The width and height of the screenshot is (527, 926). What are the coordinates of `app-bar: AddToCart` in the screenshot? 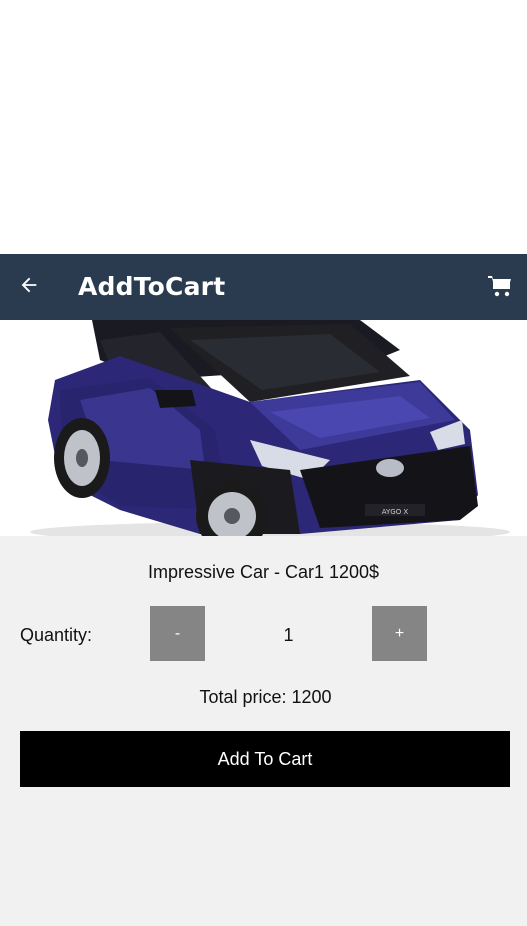 It's located at (263, 287).